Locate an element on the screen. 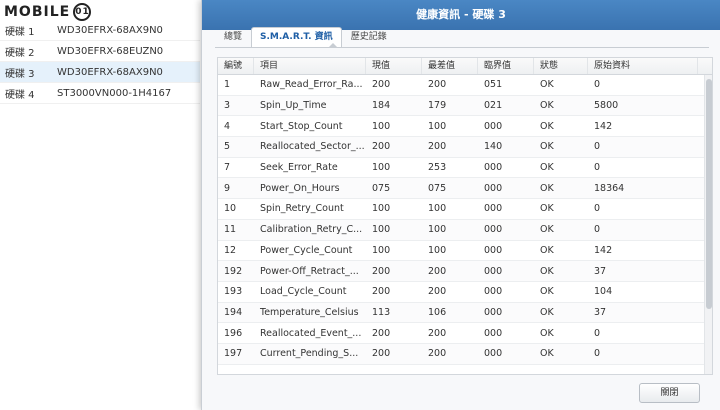 The image size is (720, 410). cell-id: 5 is located at coordinates (227, 147).